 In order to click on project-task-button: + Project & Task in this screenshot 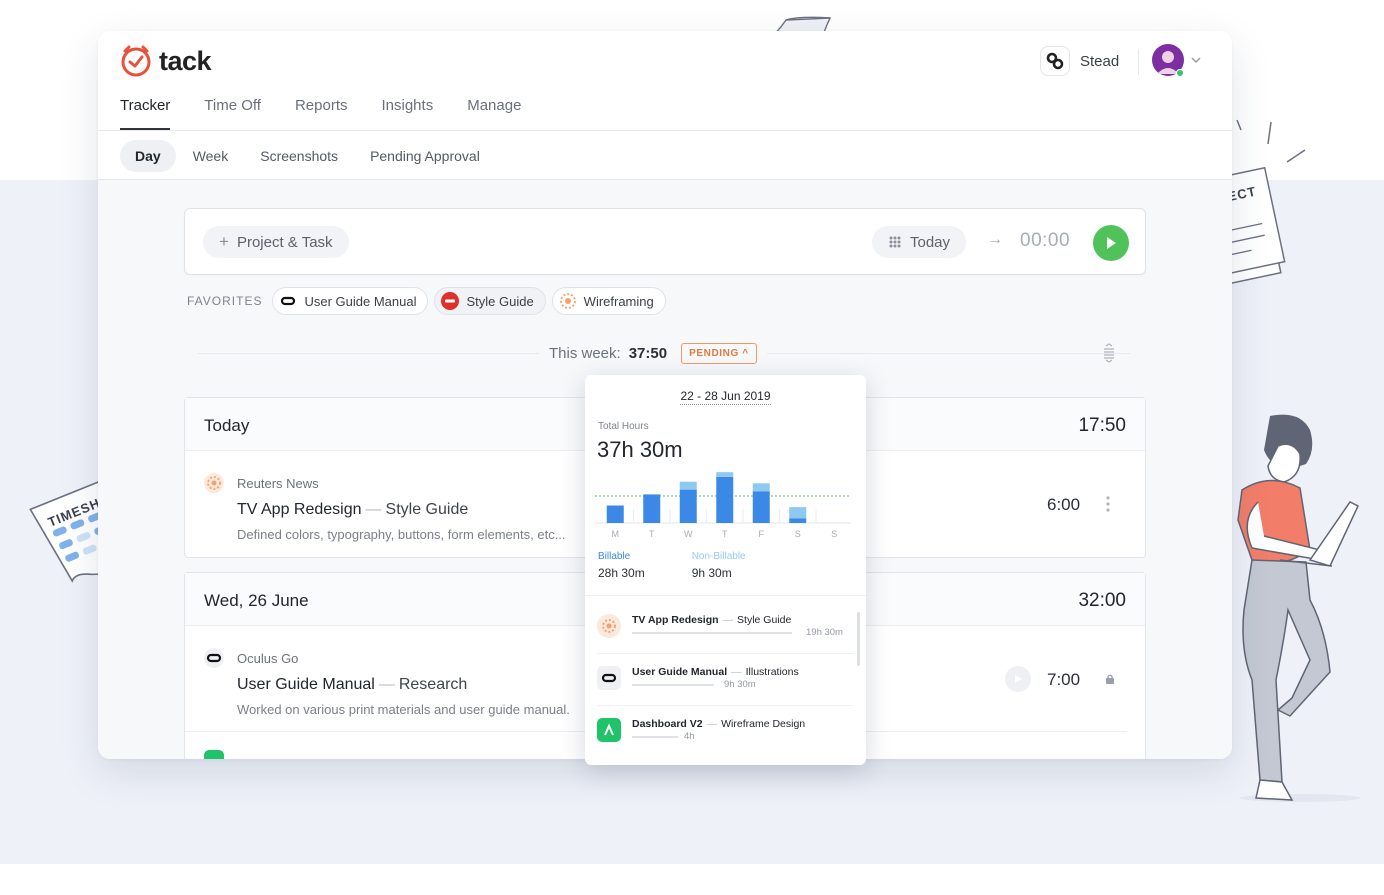, I will do `click(276, 242)`.